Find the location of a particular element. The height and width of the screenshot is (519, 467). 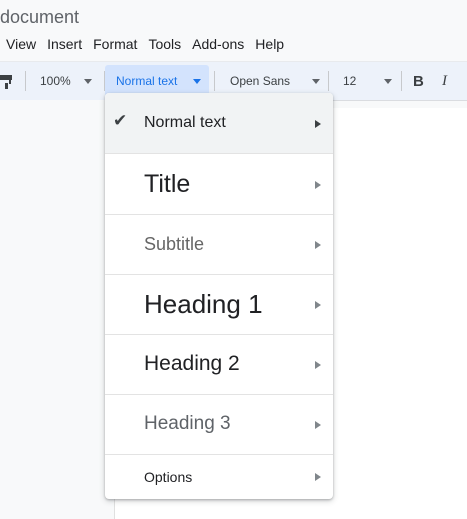

menu-bar: View Insert Format Tools Add-ons Help is located at coordinates (144, 45).